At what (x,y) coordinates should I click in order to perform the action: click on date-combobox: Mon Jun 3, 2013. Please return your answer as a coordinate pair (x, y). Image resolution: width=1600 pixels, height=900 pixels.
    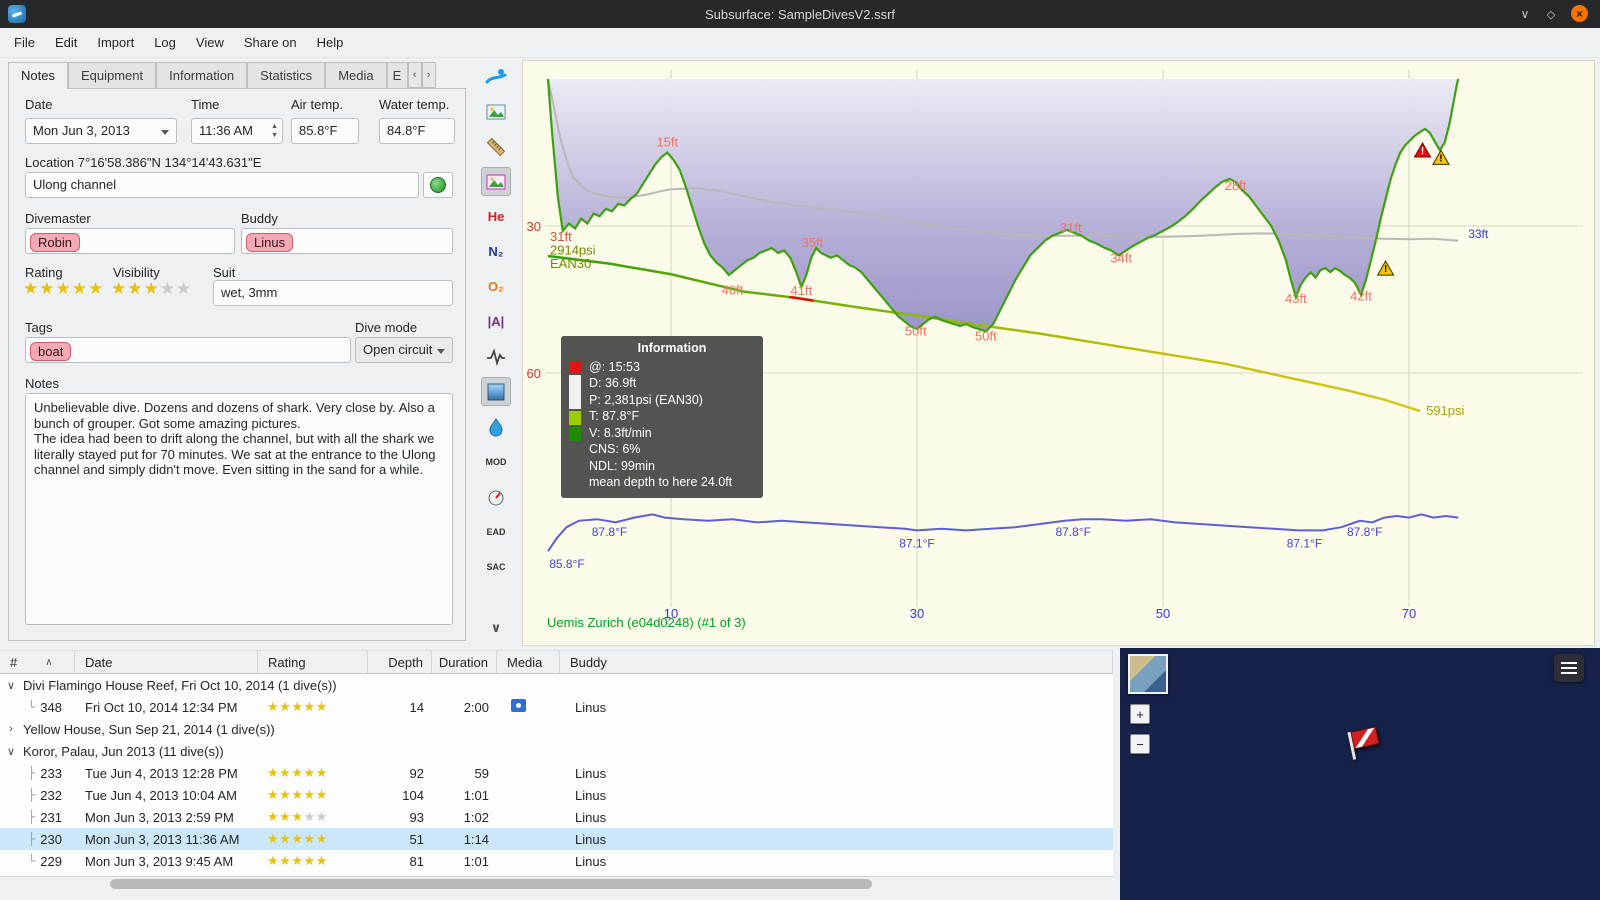
    Looking at the image, I should click on (101, 131).